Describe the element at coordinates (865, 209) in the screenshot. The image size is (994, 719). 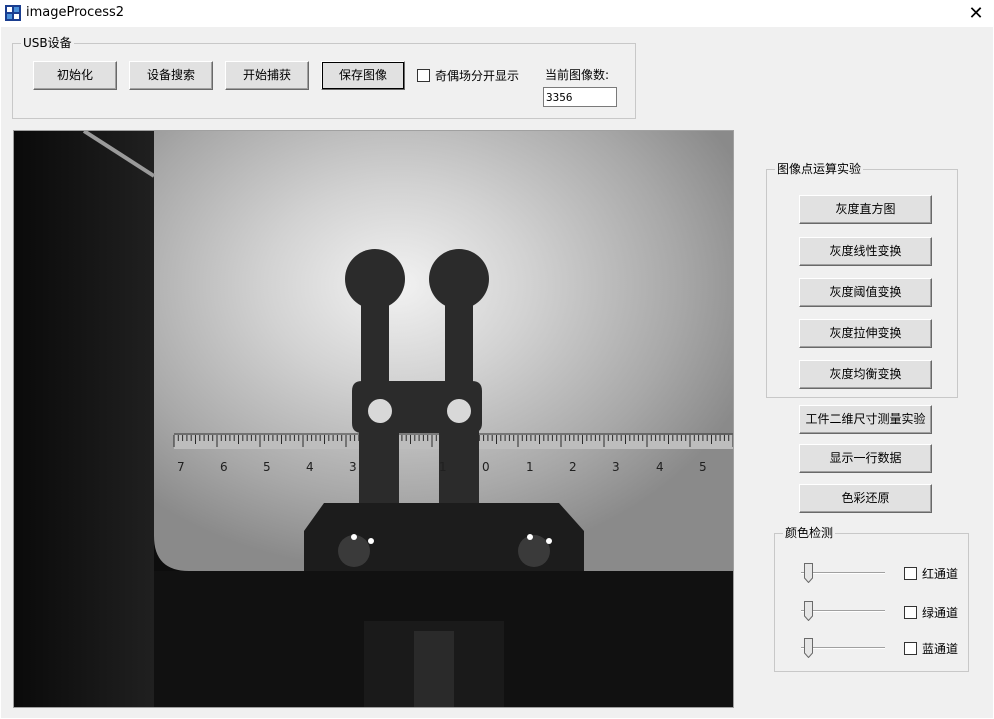
I see `histogram-button: 灰度直方图` at that location.